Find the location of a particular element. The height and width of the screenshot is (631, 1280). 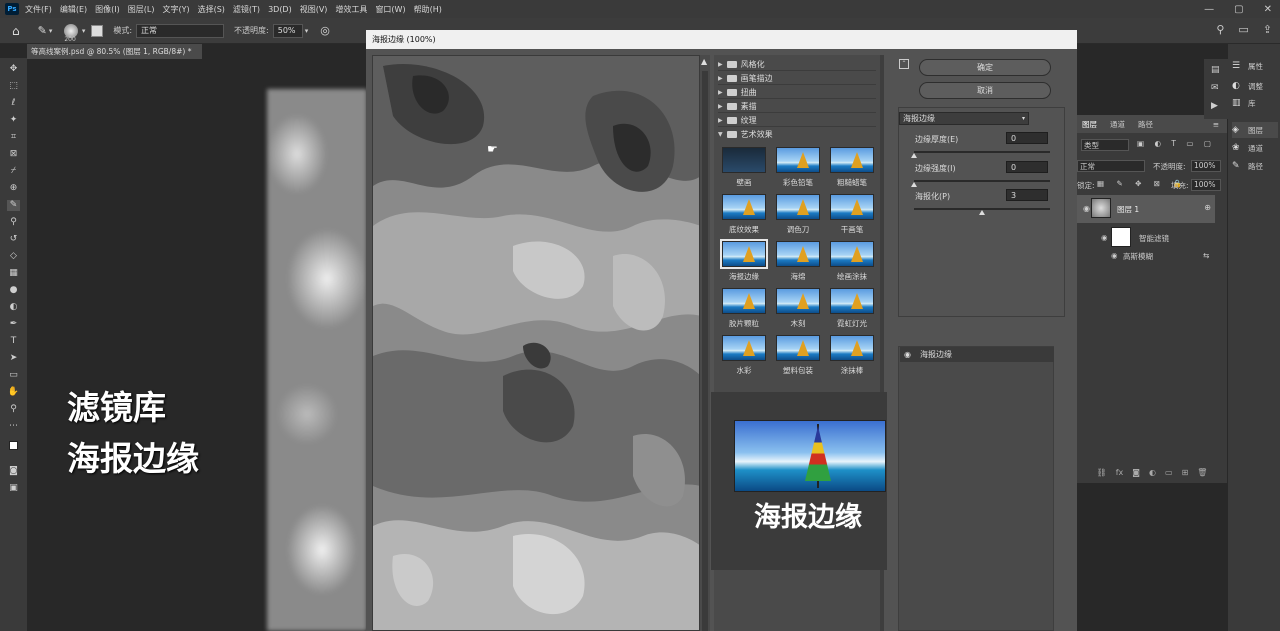

filter-thumbnail: 底纹效果 is located at coordinates (744, 217).